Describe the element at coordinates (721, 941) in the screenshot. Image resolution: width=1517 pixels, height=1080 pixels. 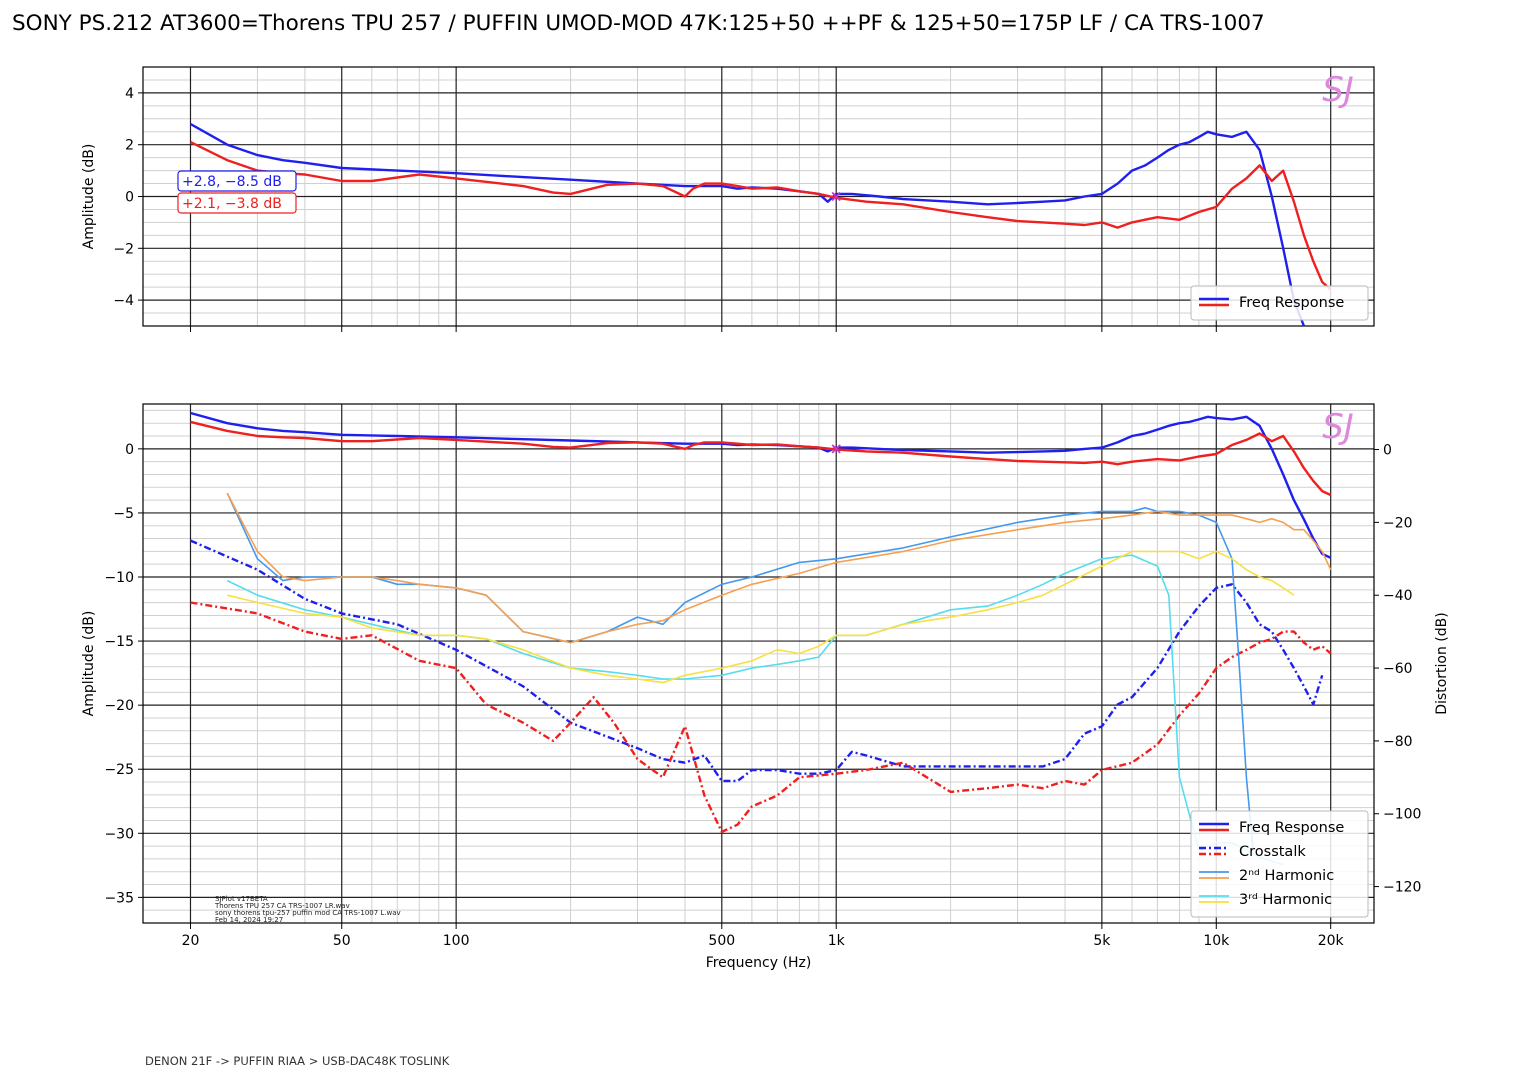
I see `x-tick-label: 500` at that location.